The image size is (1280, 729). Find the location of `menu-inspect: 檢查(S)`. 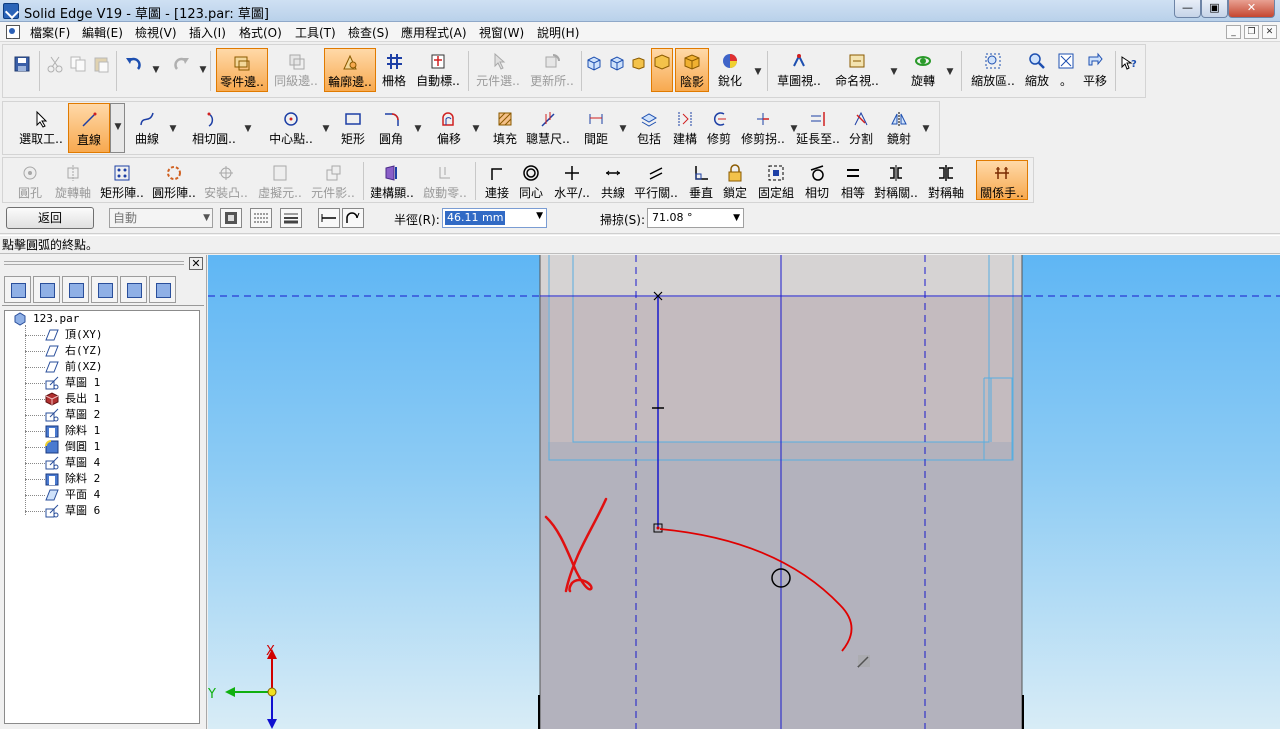

menu-inspect: 檢查(S) is located at coordinates (368, 32).